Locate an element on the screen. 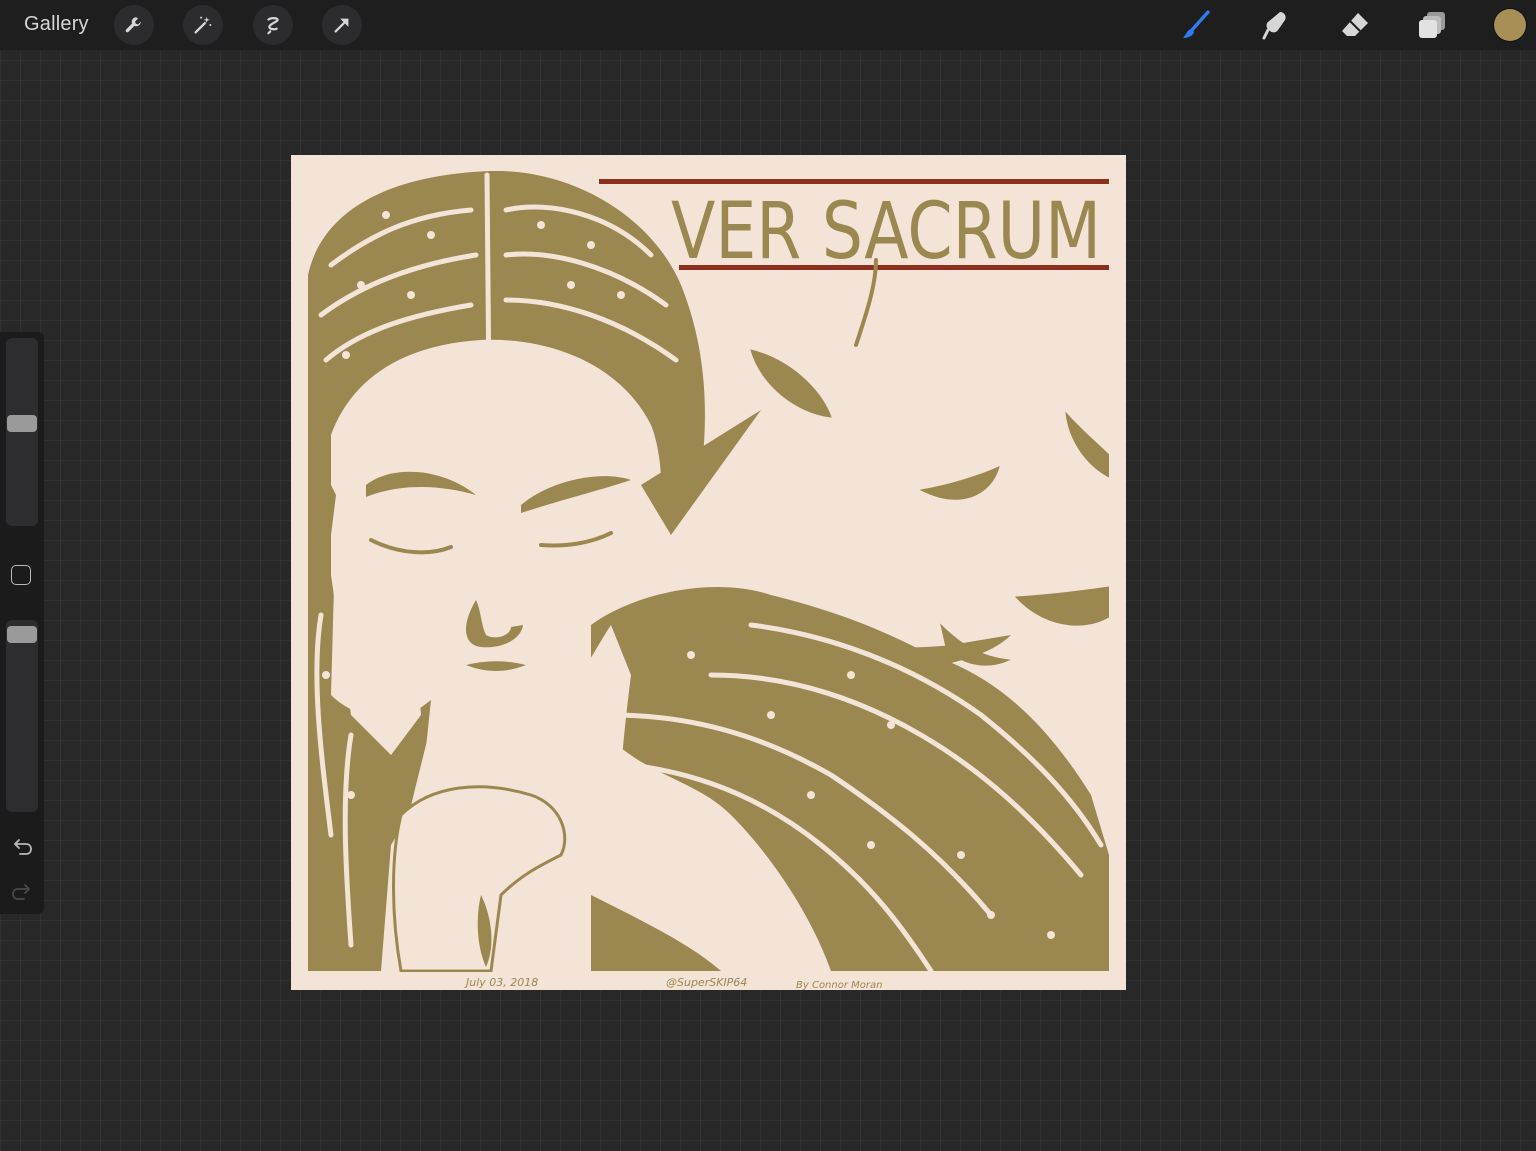 The image size is (1536, 1151). artwork-date: July 03, 2018 is located at coordinates (501, 982).